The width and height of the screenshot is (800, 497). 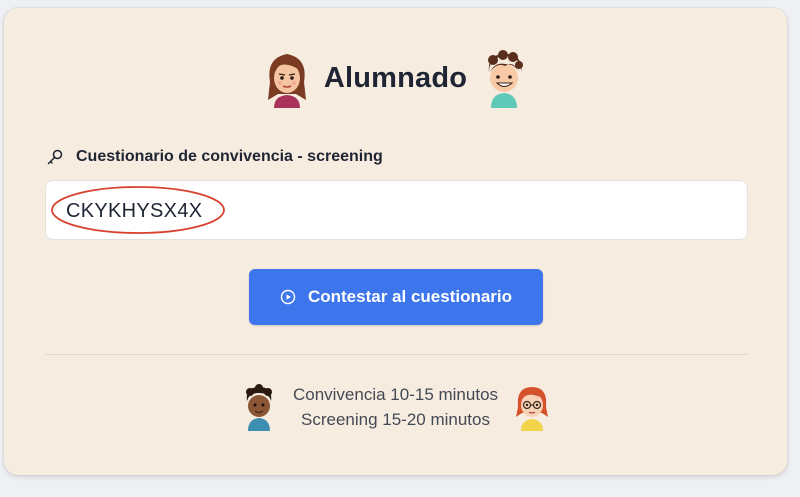 What do you see at coordinates (395, 394) in the screenshot?
I see `convivencia-duration: Convivencia 10-15 minutos` at bounding box center [395, 394].